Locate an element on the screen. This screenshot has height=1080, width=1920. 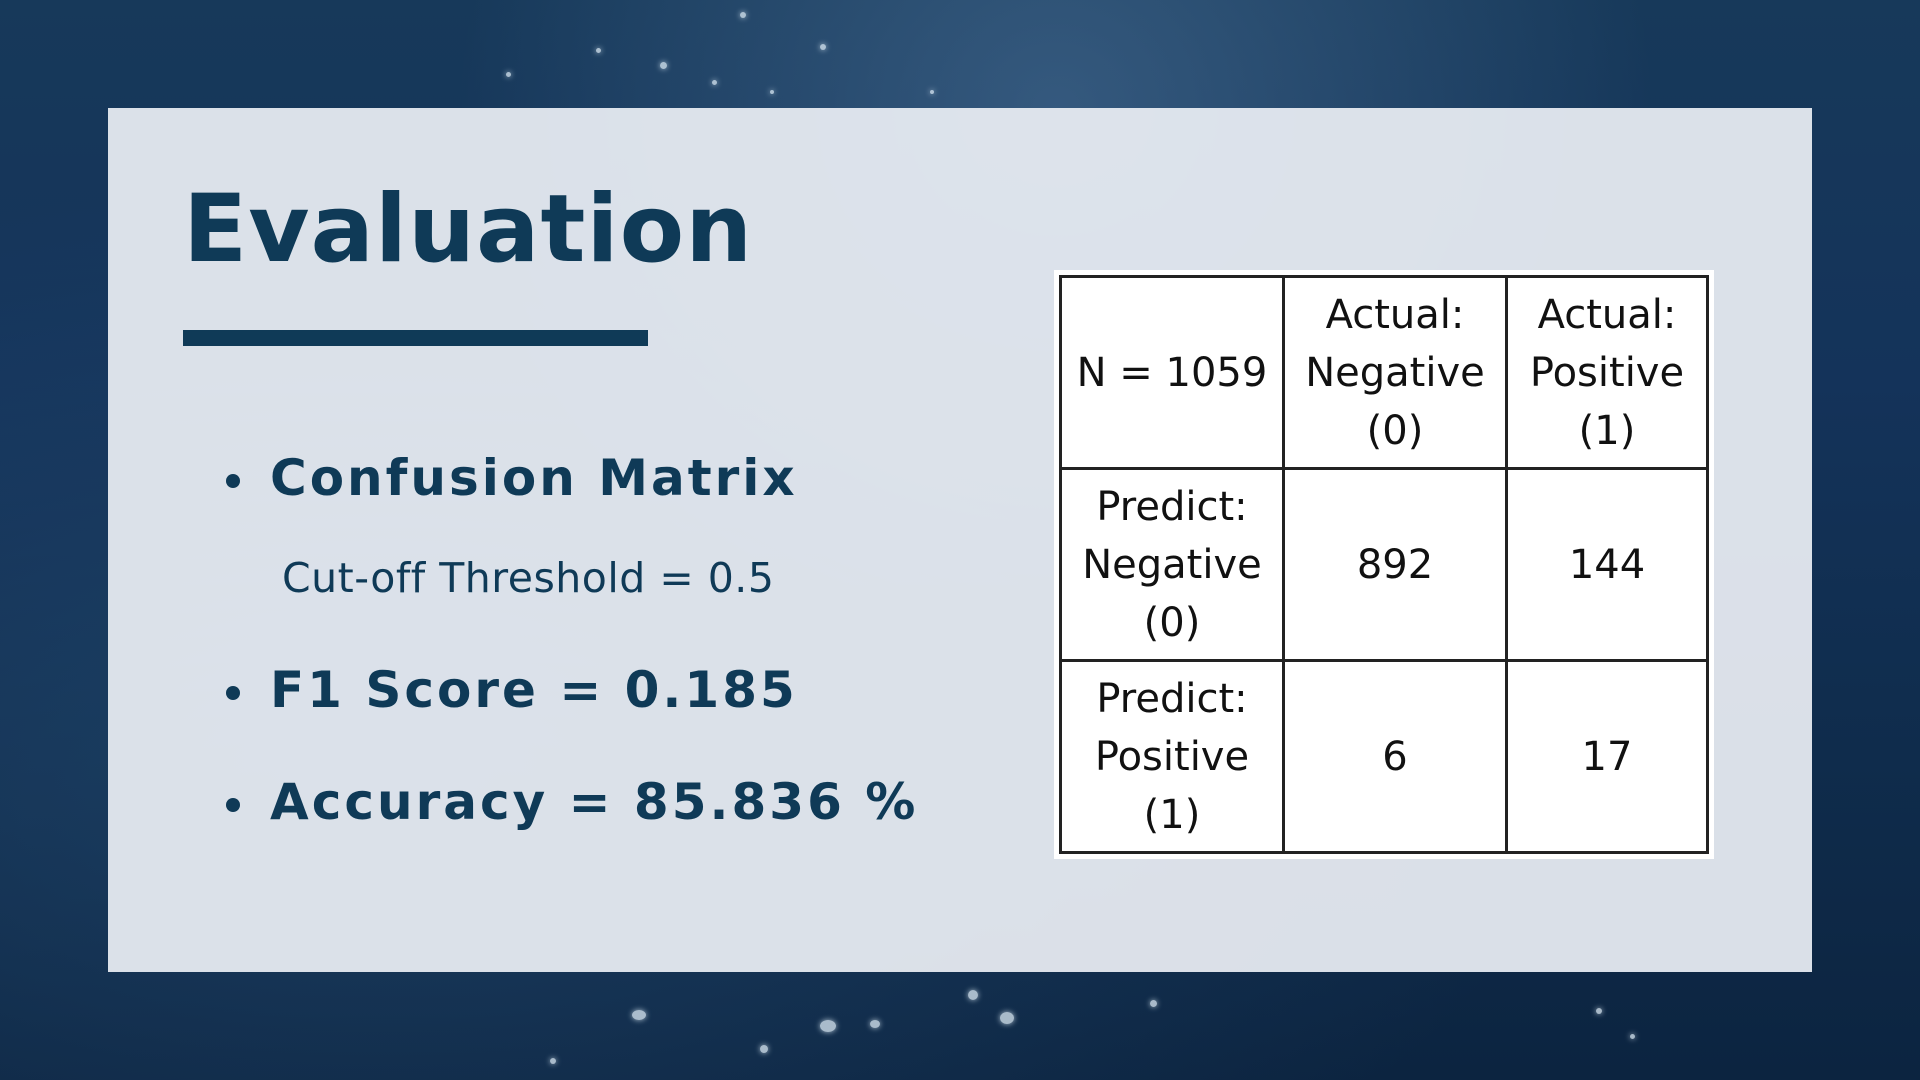
bullet-confusion-matrix: Confusion Matrix is located at coordinates (512, 478).